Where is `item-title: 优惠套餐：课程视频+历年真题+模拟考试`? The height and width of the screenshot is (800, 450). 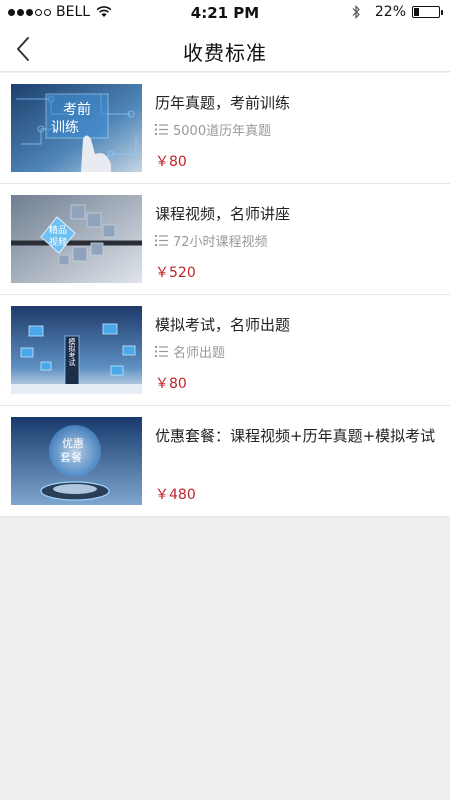 item-title: 优惠套餐：课程视频+历年真题+模拟考试 is located at coordinates (295, 436).